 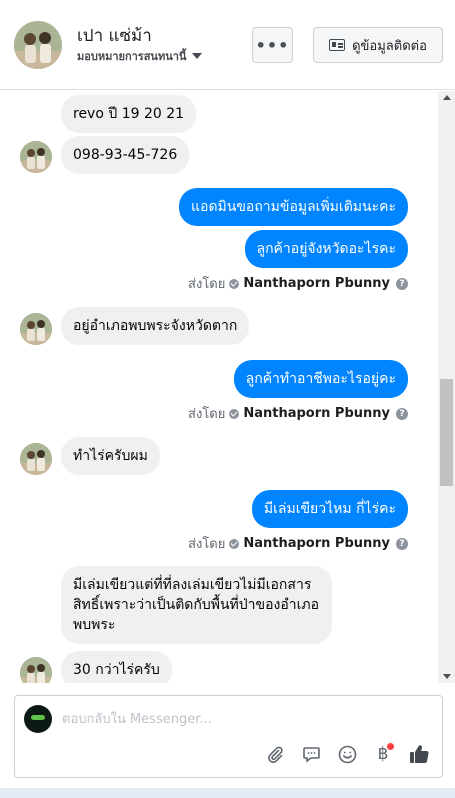 What do you see at coordinates (275, 754) in the screenshot?
I see `paperclip-icon` at bounding box center [275, 754].